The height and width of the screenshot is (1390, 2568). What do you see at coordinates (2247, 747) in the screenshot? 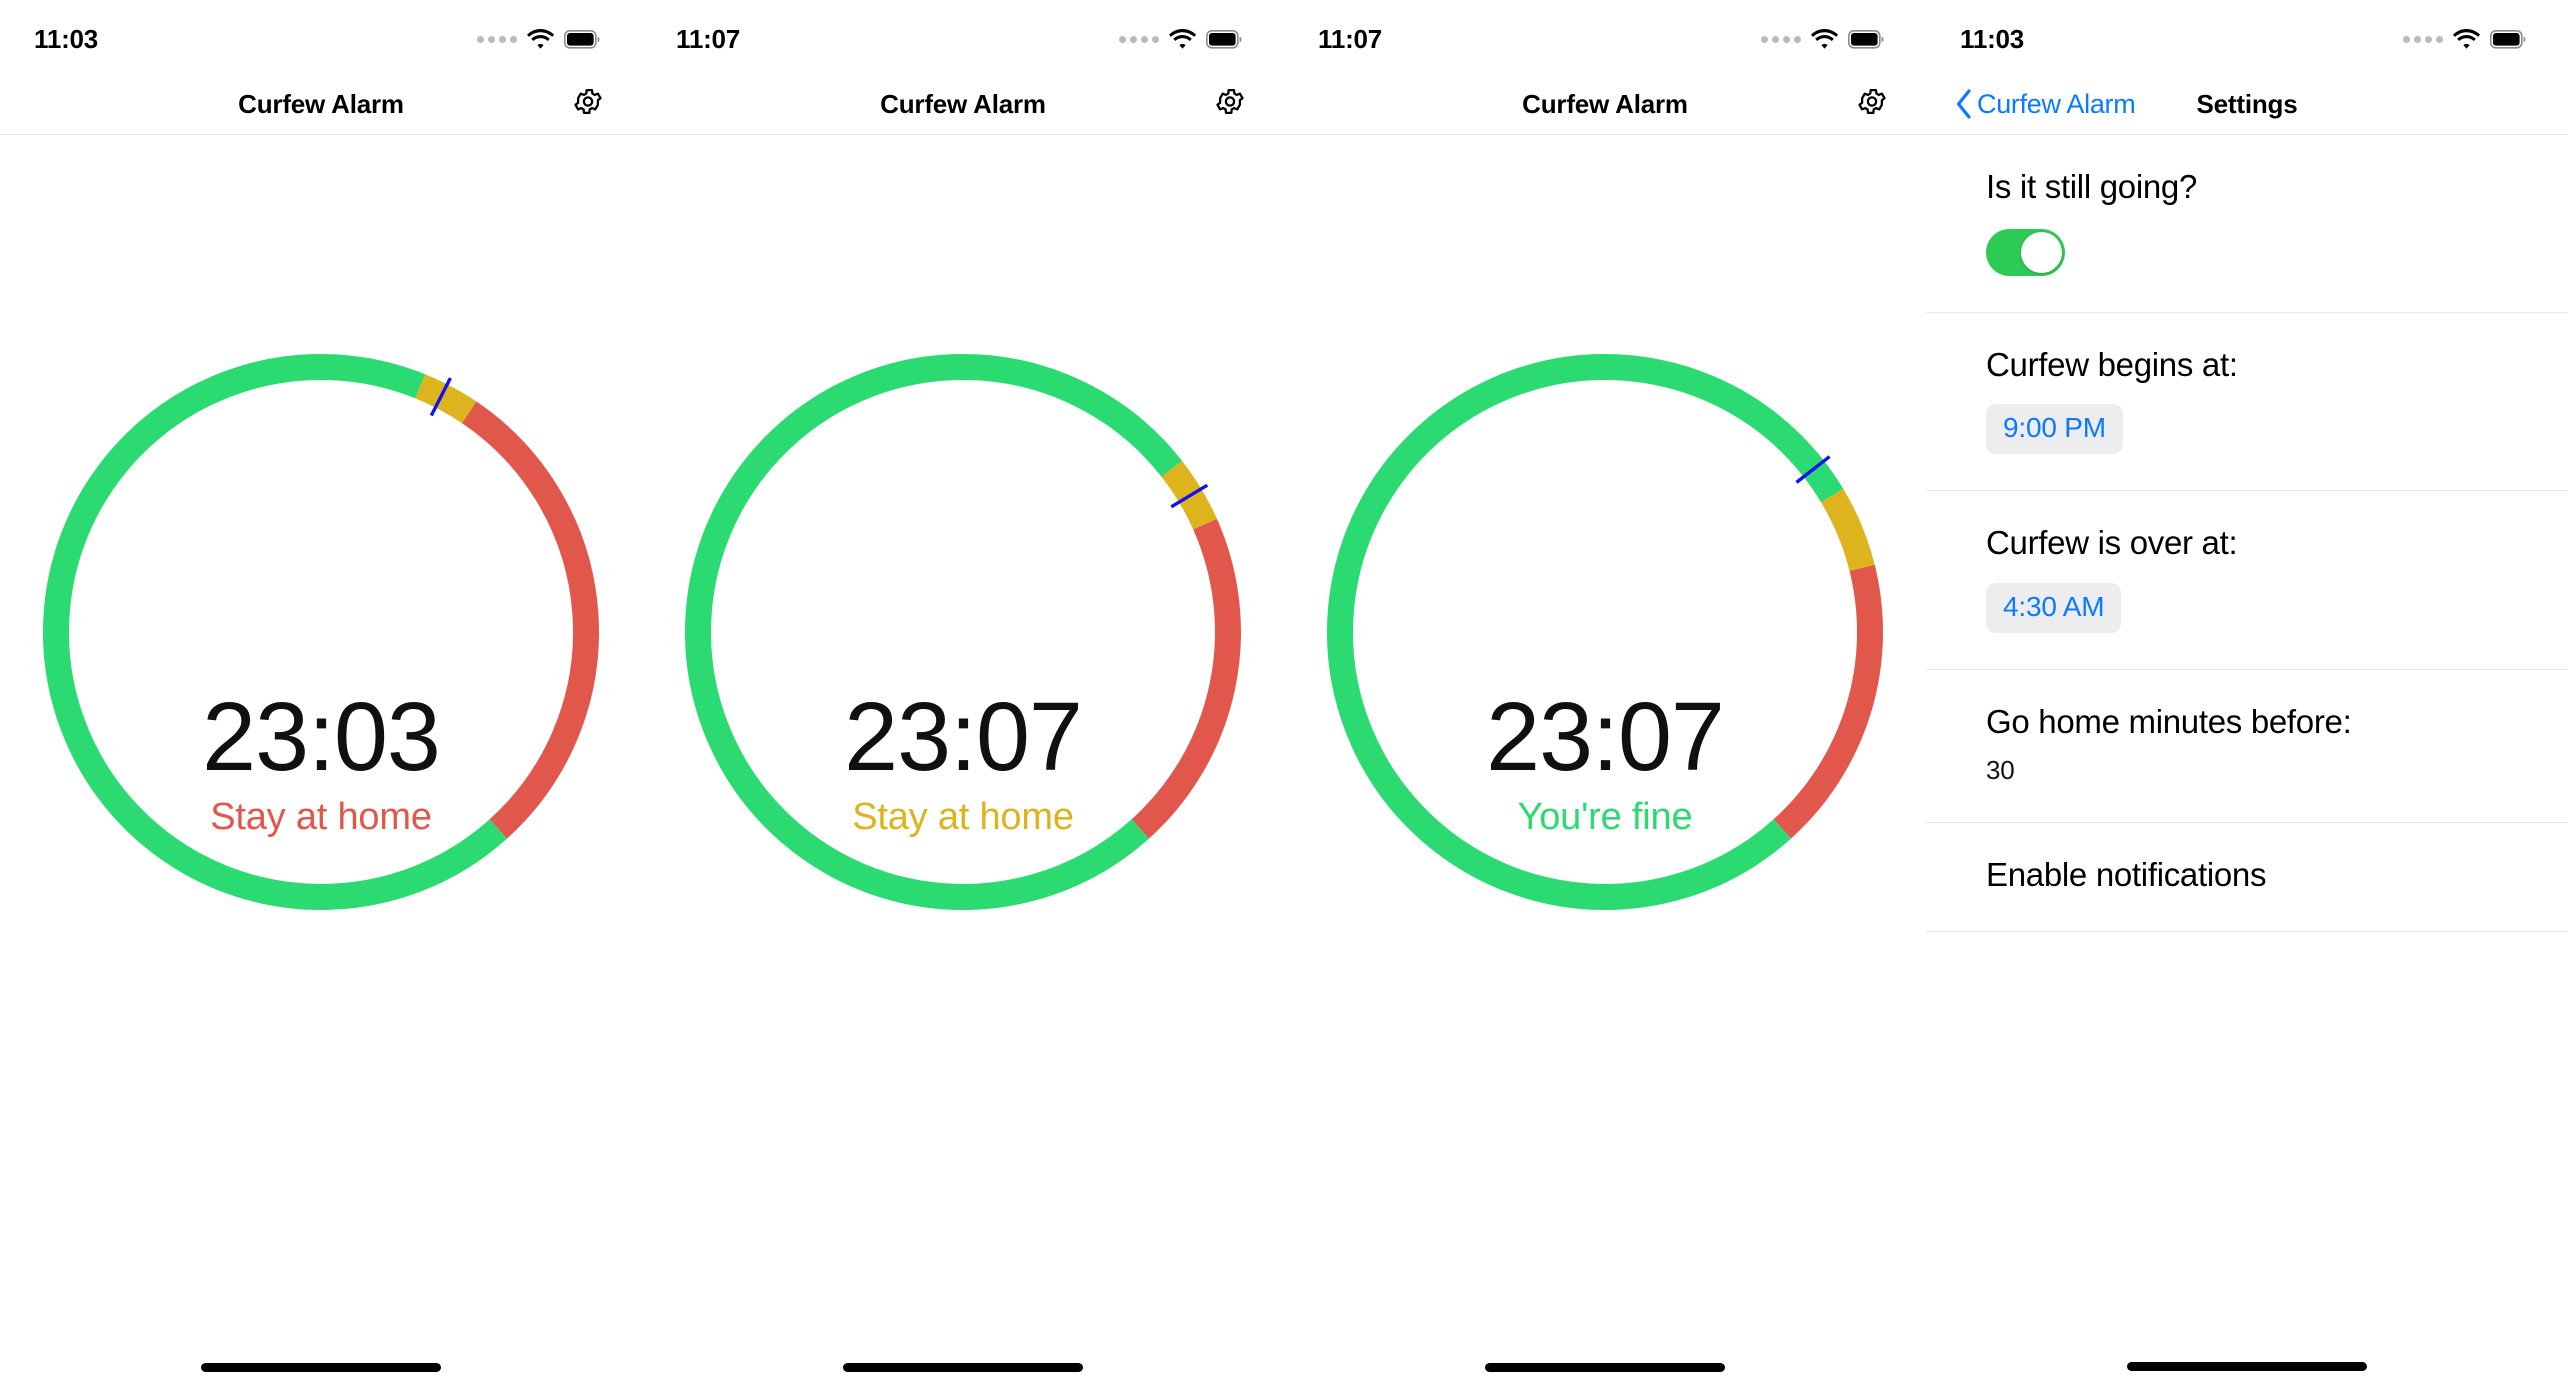
I see `settings-row-go-home-minutes: Go home minutes before: 30` at bounding box center [2247, 747].